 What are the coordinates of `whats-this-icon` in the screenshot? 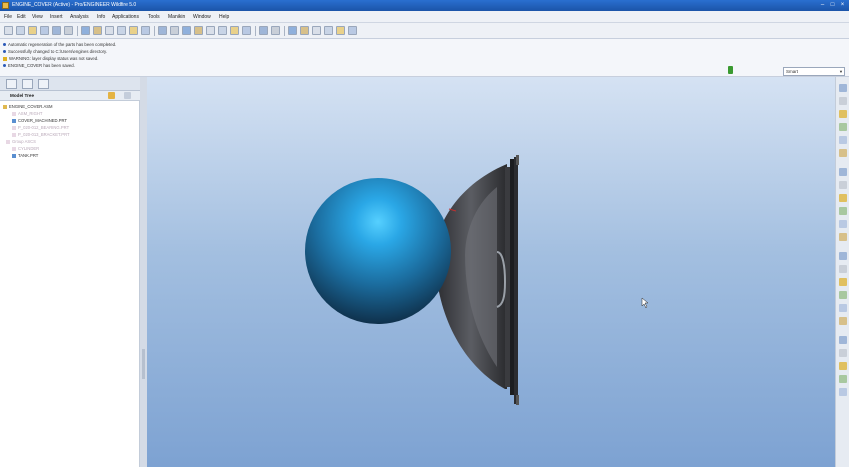 It's located at (352, 30).